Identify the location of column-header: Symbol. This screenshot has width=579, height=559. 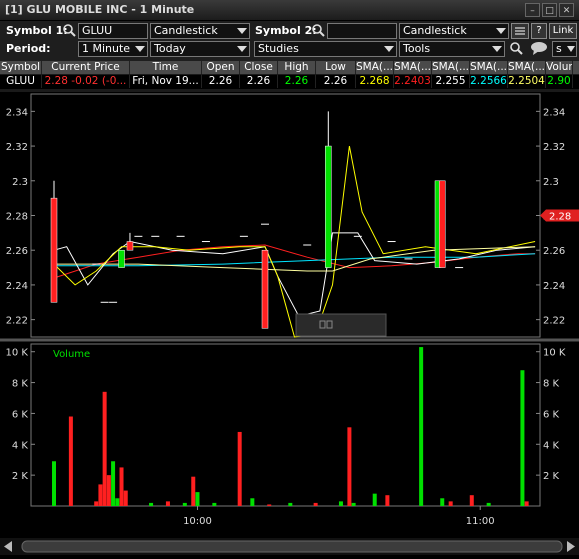
(21, 67).